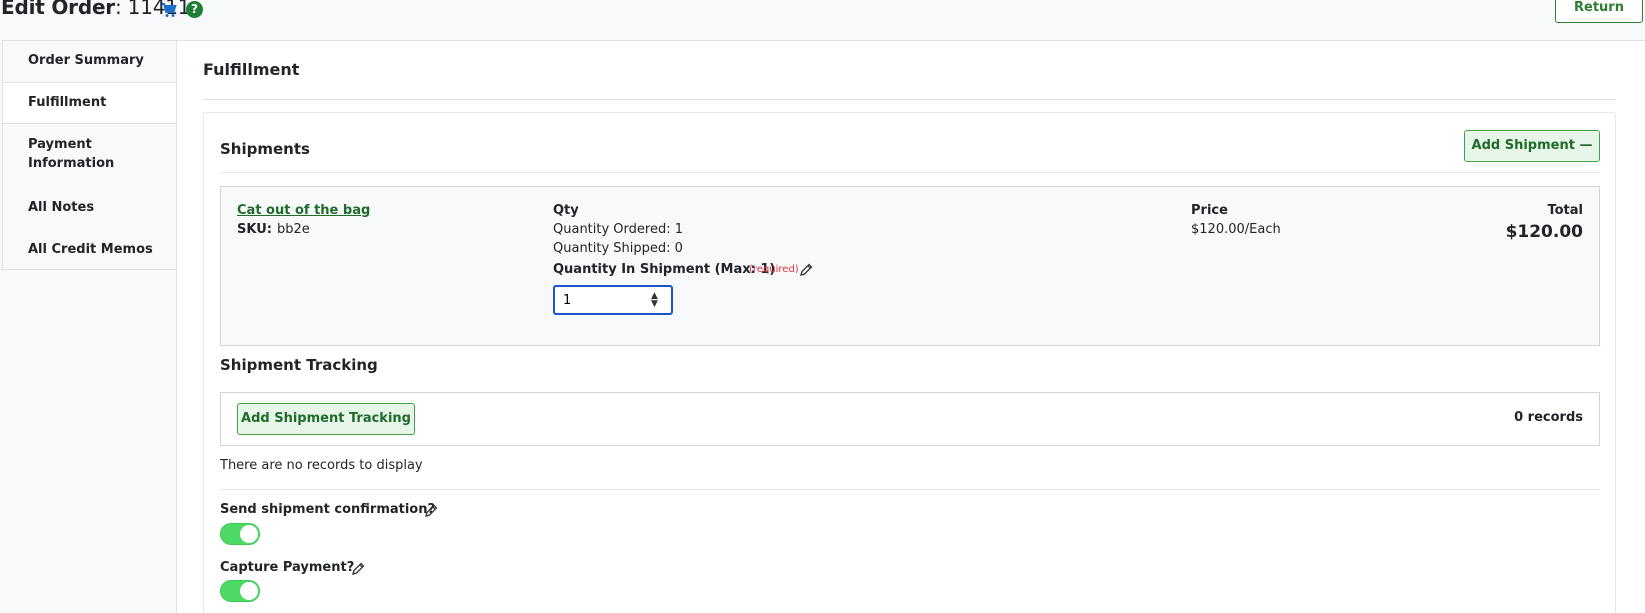 This screenshot has width=1645, height=613. I want to click on question-circle-icon: ?, so click(194, 9).